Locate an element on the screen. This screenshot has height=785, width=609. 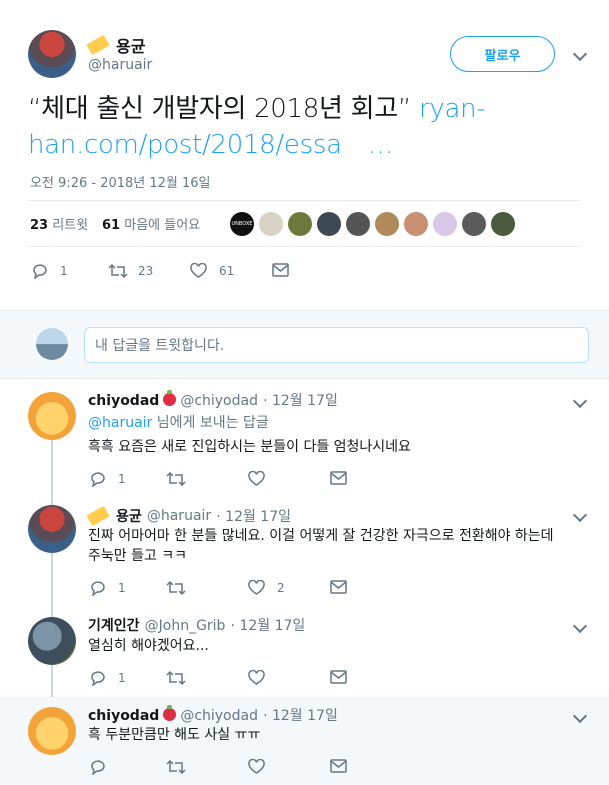
reply-action is located at coordinates (98, 767).